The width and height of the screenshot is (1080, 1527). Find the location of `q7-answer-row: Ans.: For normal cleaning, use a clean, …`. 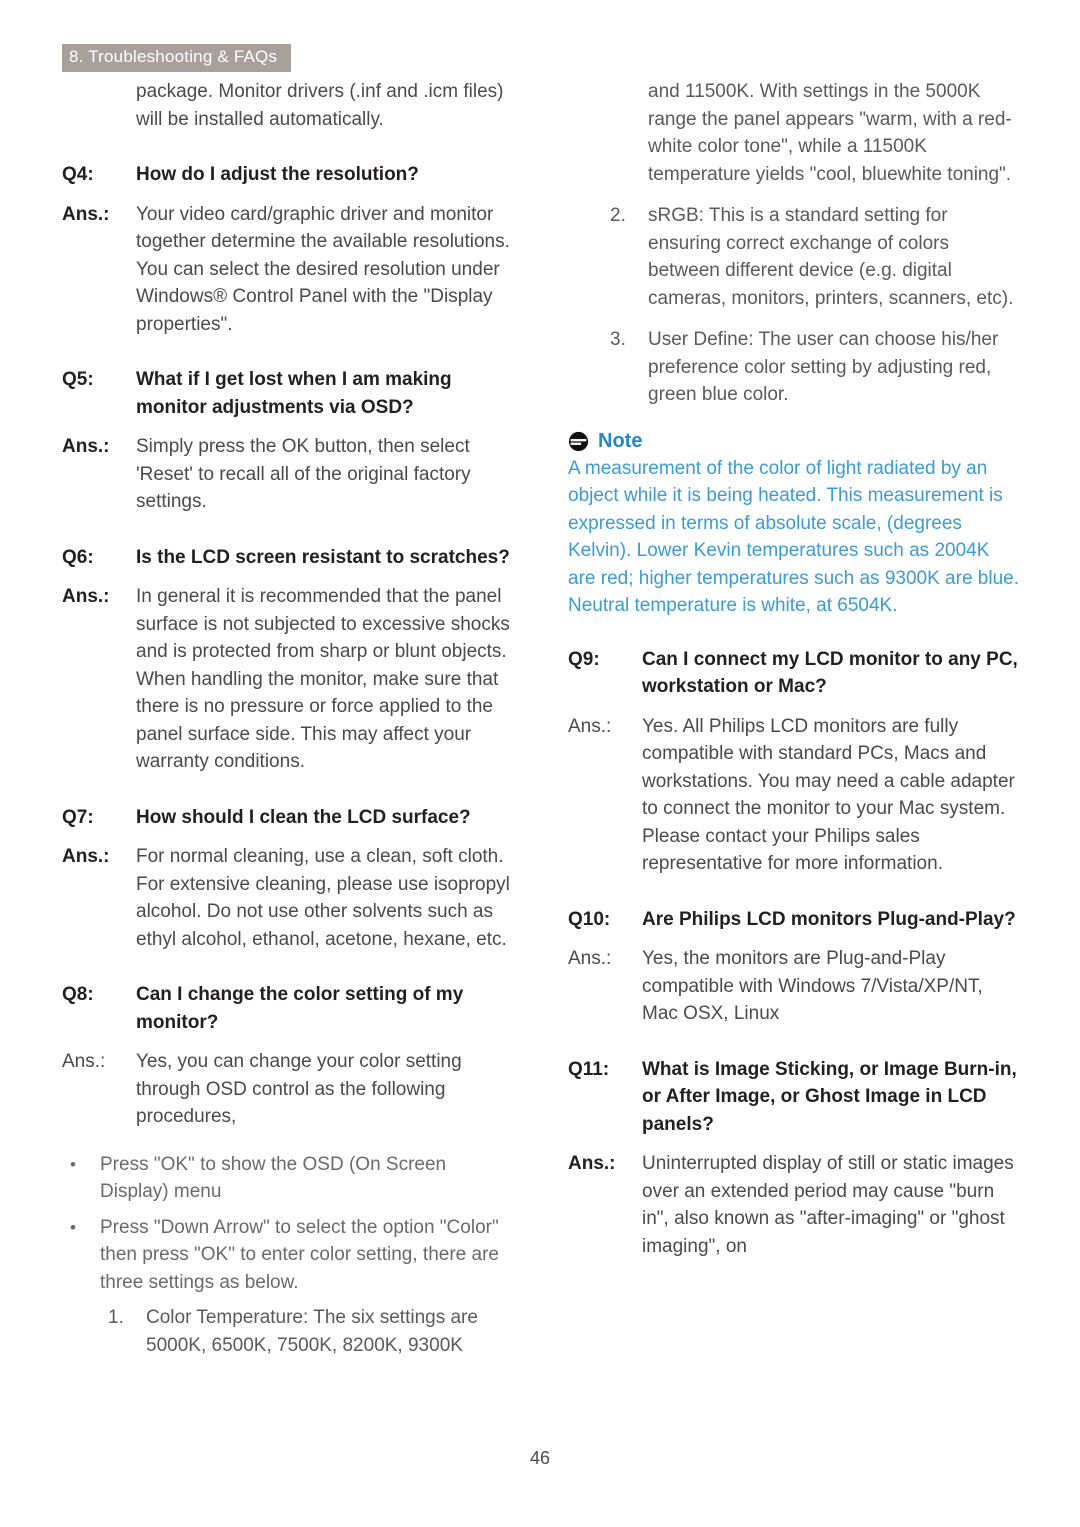

q7-answer-row: Ans.: For normal cleaning, use a clean, … is located at coordinates (288, 898).